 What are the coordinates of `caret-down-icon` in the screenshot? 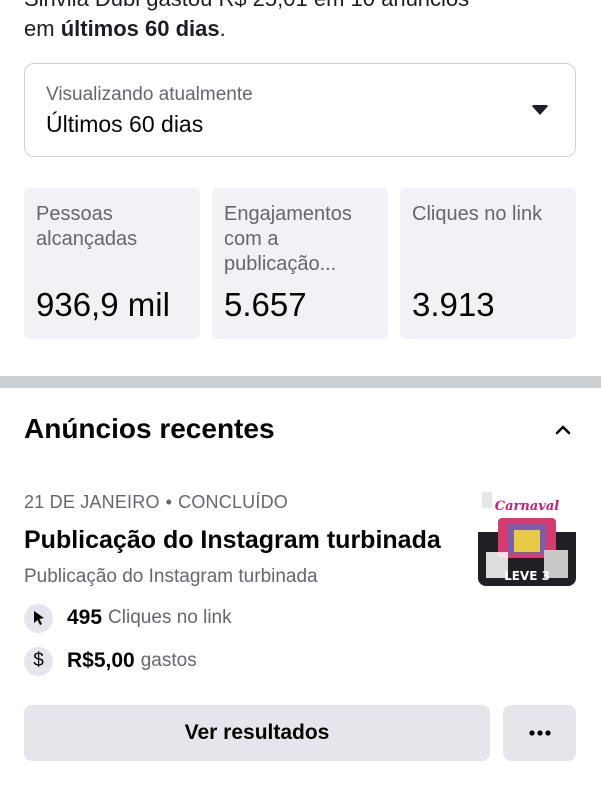 It's located at (540, 110).